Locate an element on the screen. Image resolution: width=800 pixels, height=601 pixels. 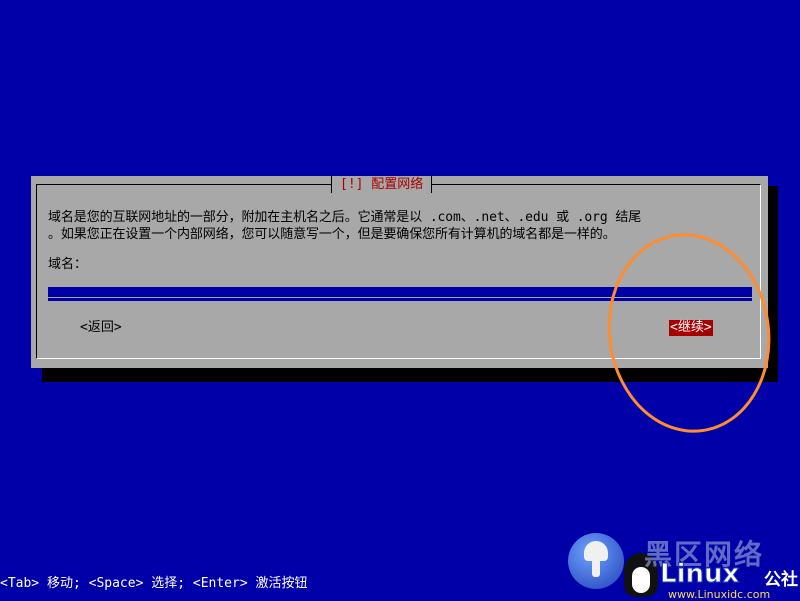
dialog-title: [!] 配置网络 is located at coordinates (382, 184).